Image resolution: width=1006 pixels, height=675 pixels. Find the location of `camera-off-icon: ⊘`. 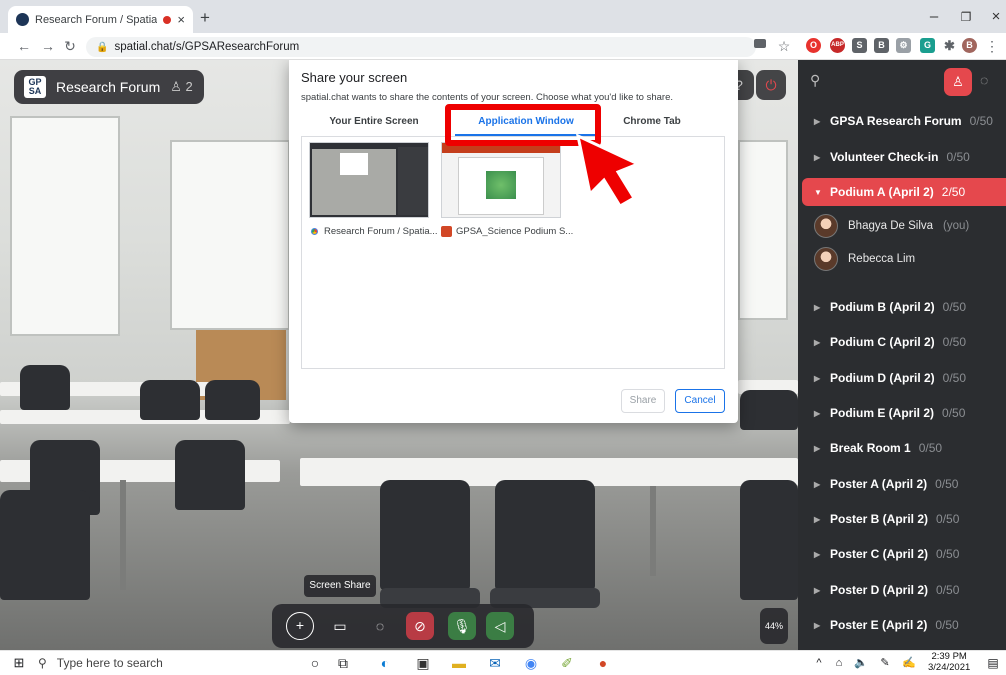

camera-off-icon: ⊘ is located at coordinates (420, 626).